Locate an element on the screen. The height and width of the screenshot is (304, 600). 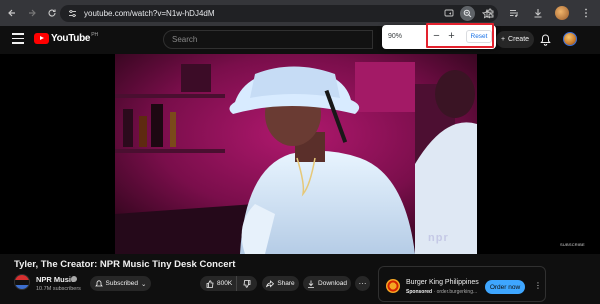
youtube-logo: YouTube PH is located at coordinates (66, 38).